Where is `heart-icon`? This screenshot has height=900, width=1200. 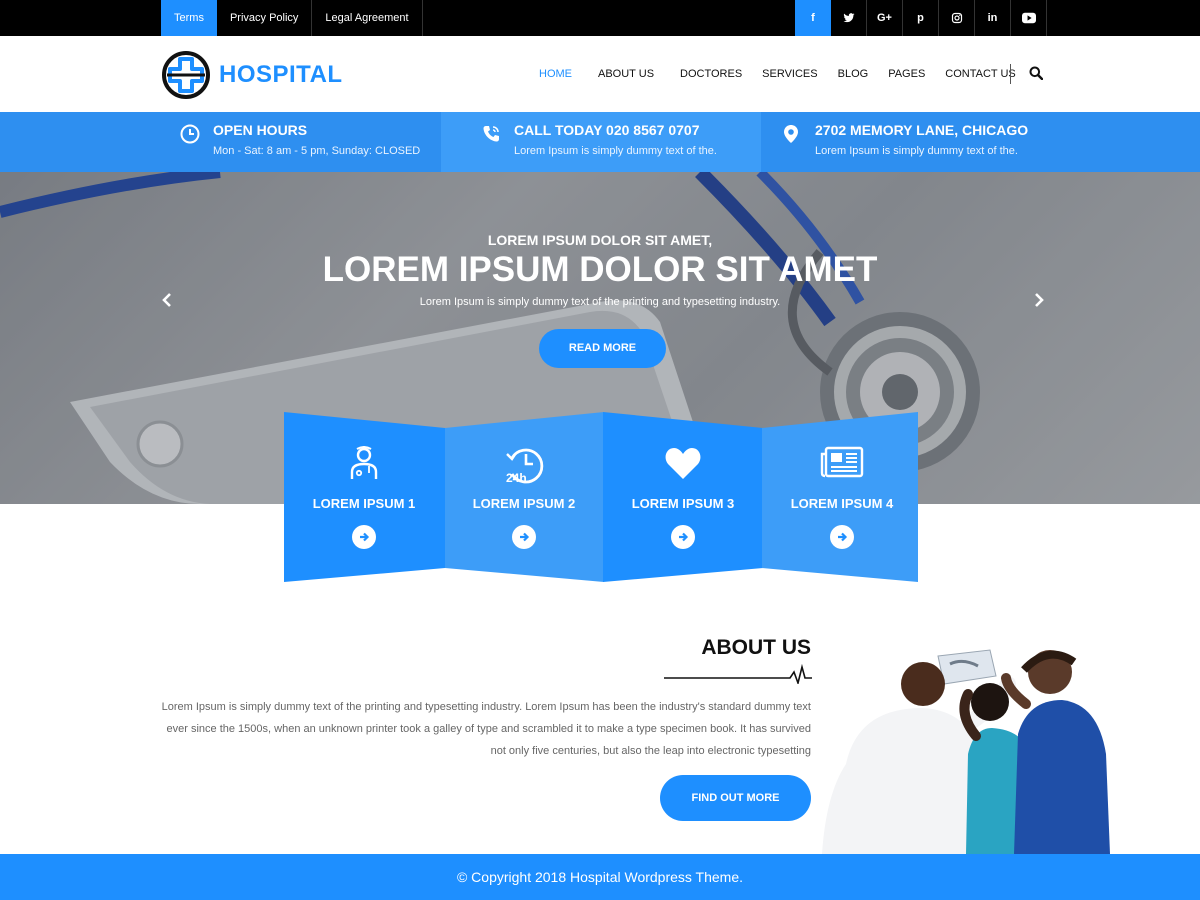
heart-icon is located at coordinates (683, 463).